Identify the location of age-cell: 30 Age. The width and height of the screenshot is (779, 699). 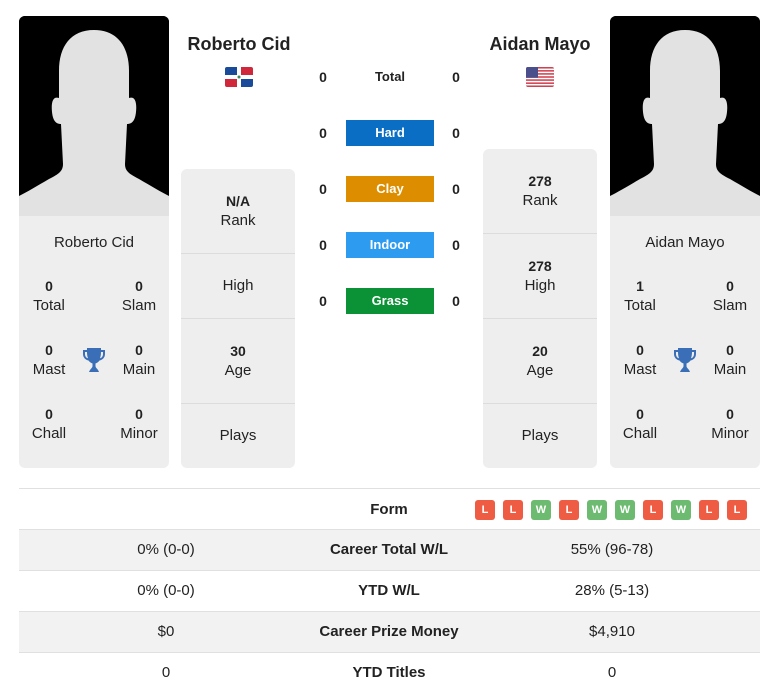
(238, 361).